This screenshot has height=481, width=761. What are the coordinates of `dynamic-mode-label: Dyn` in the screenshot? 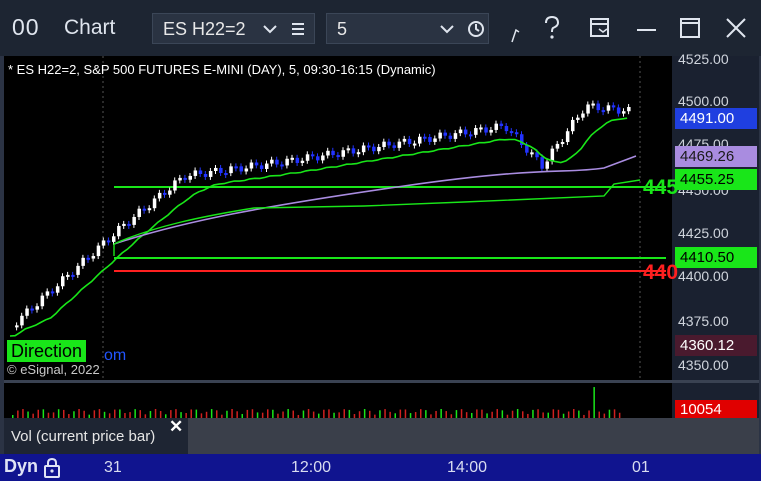 It's located at (21, 466).